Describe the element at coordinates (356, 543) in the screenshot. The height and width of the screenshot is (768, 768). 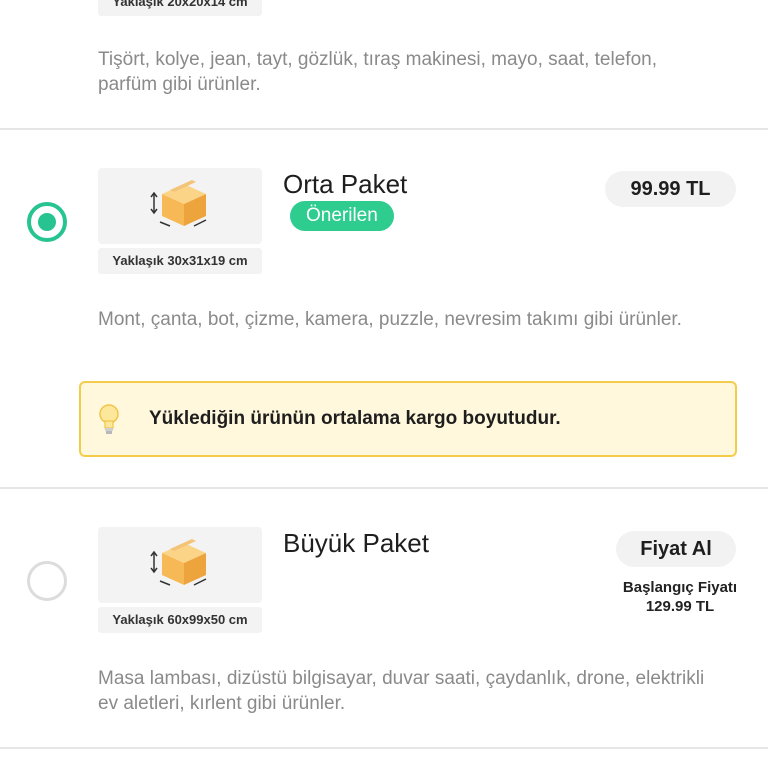
I see `large-package-title: Büyük Paket` at that location.